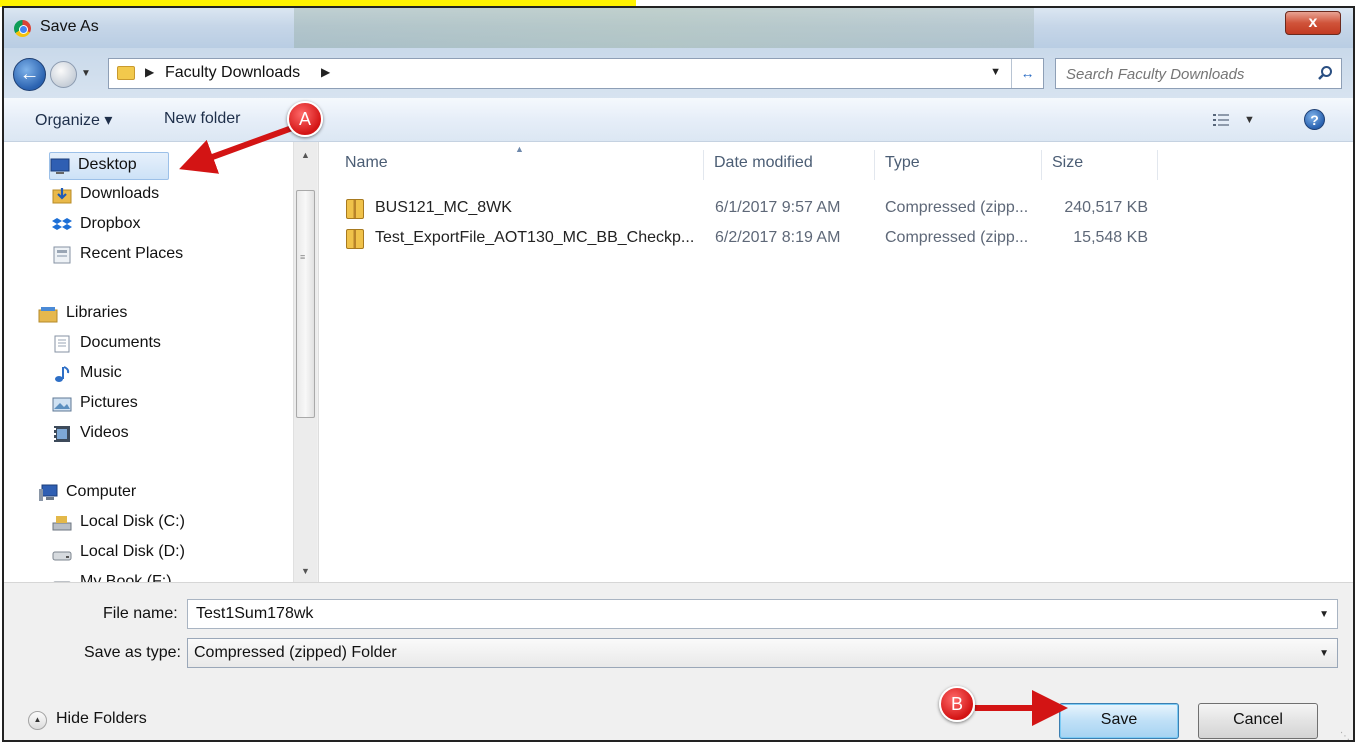 The image size is (1357, 744). What do you see at coordinates (37, 720) in the screenshot?
I see `collapse-up-icon: ▲` at bounding box center [37, 720].